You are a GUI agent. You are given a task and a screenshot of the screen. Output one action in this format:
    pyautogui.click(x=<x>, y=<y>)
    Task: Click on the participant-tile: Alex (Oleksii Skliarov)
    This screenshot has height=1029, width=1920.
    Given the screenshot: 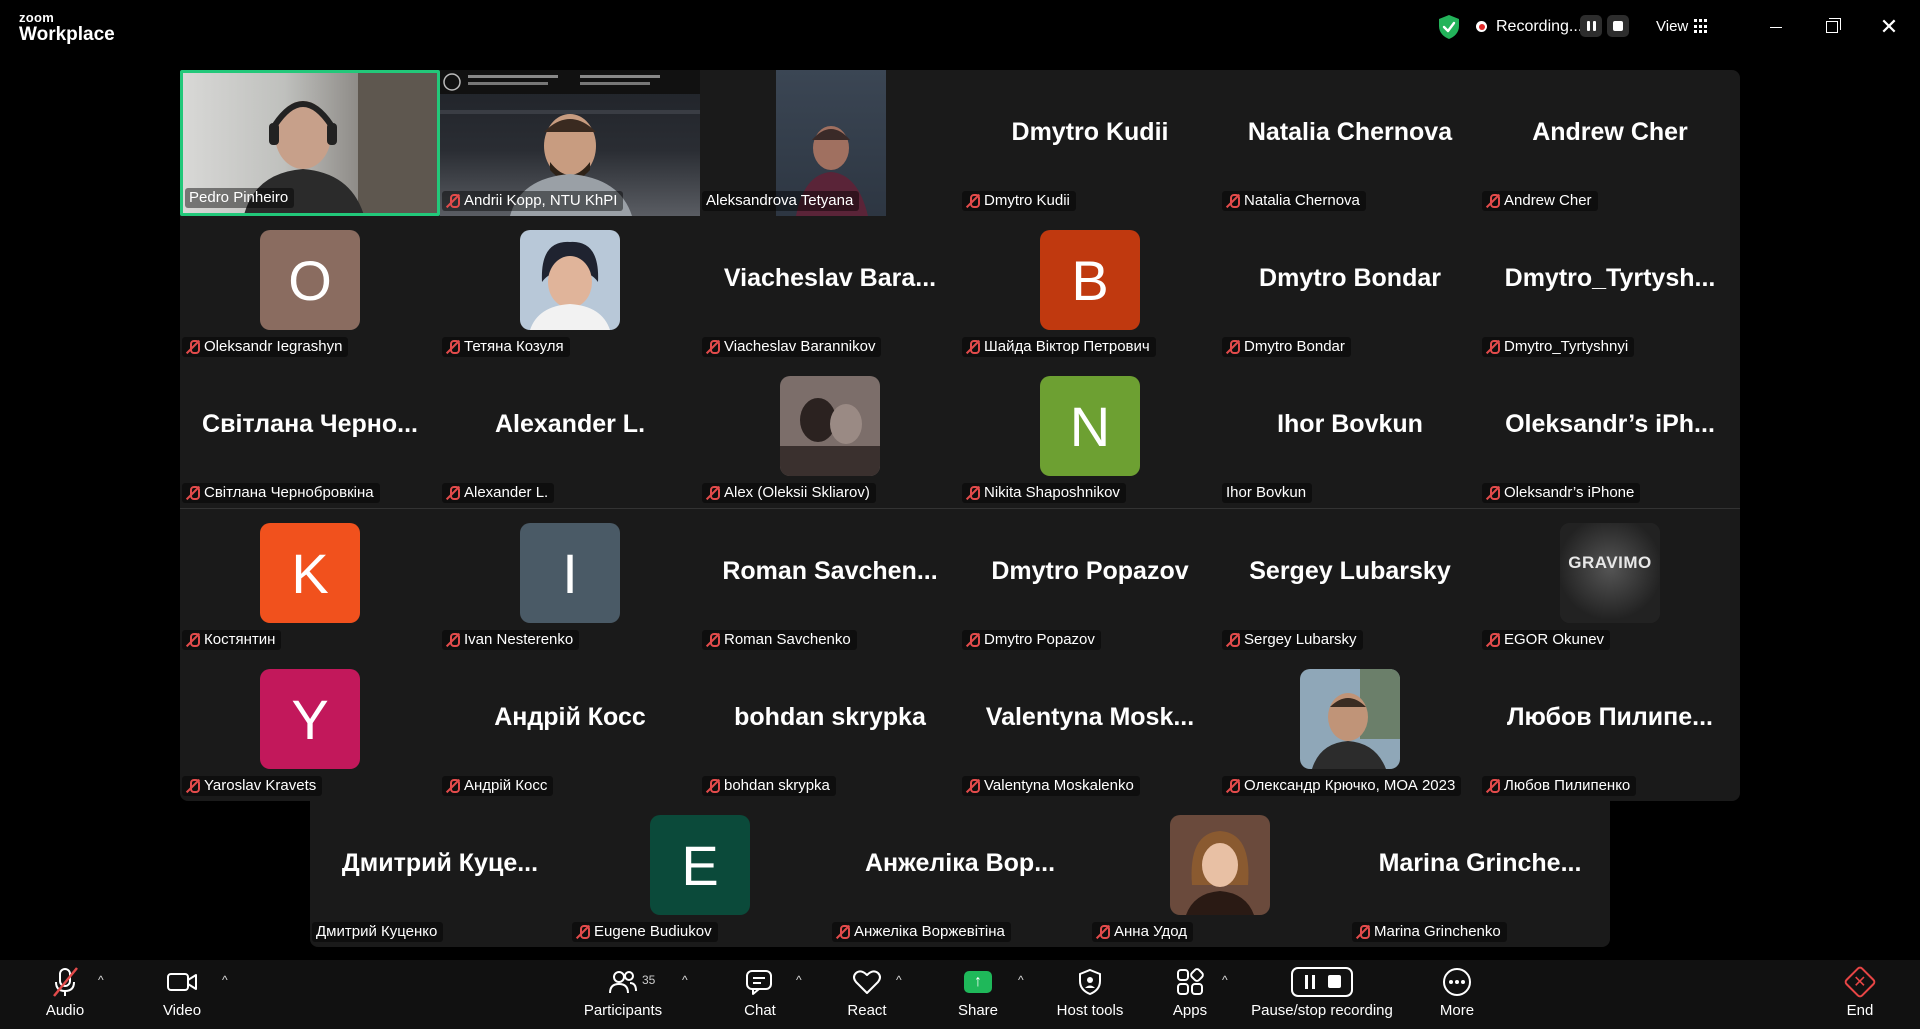 What is the action you would take?
    pyautogui.click(x=830, y=435)
    